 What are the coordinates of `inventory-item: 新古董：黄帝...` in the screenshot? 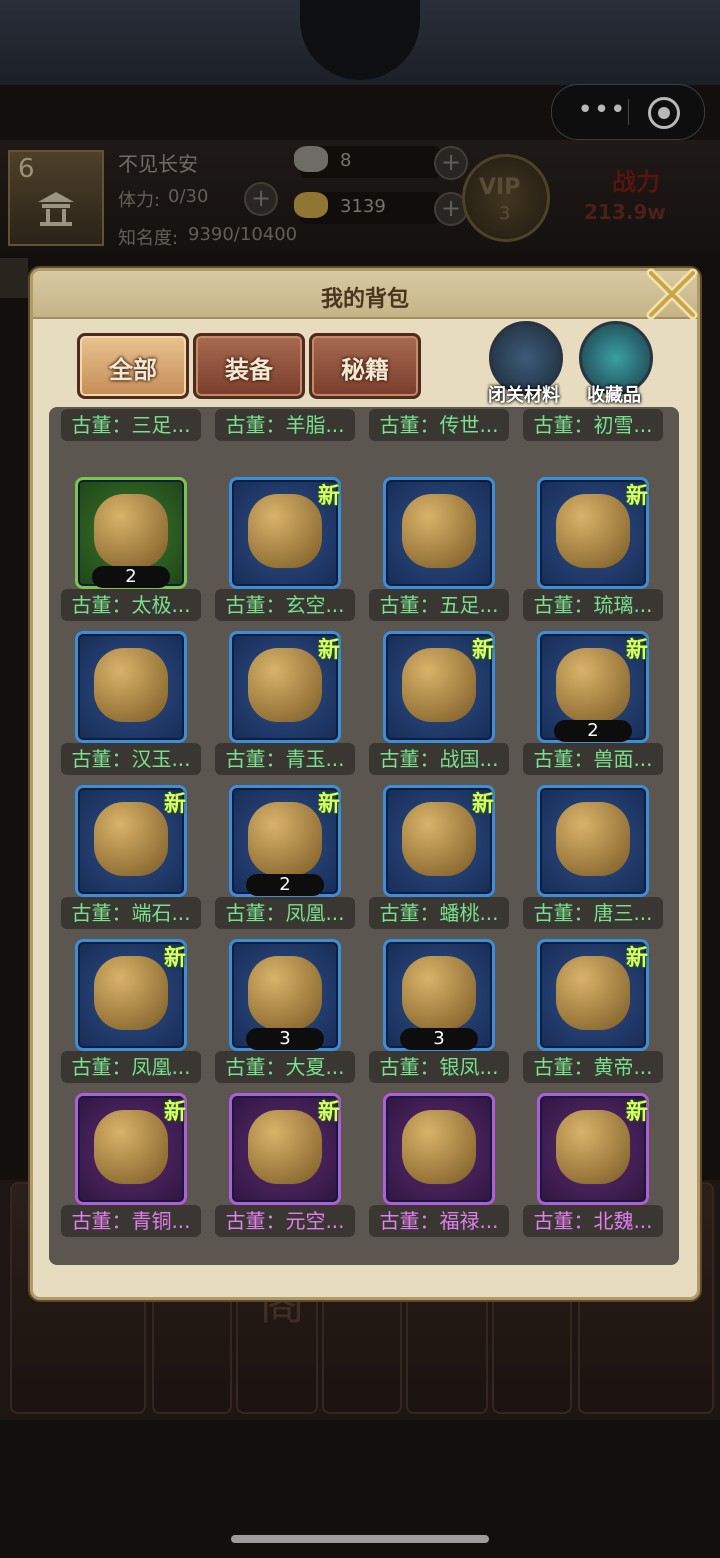 It's located at (593, 1016).